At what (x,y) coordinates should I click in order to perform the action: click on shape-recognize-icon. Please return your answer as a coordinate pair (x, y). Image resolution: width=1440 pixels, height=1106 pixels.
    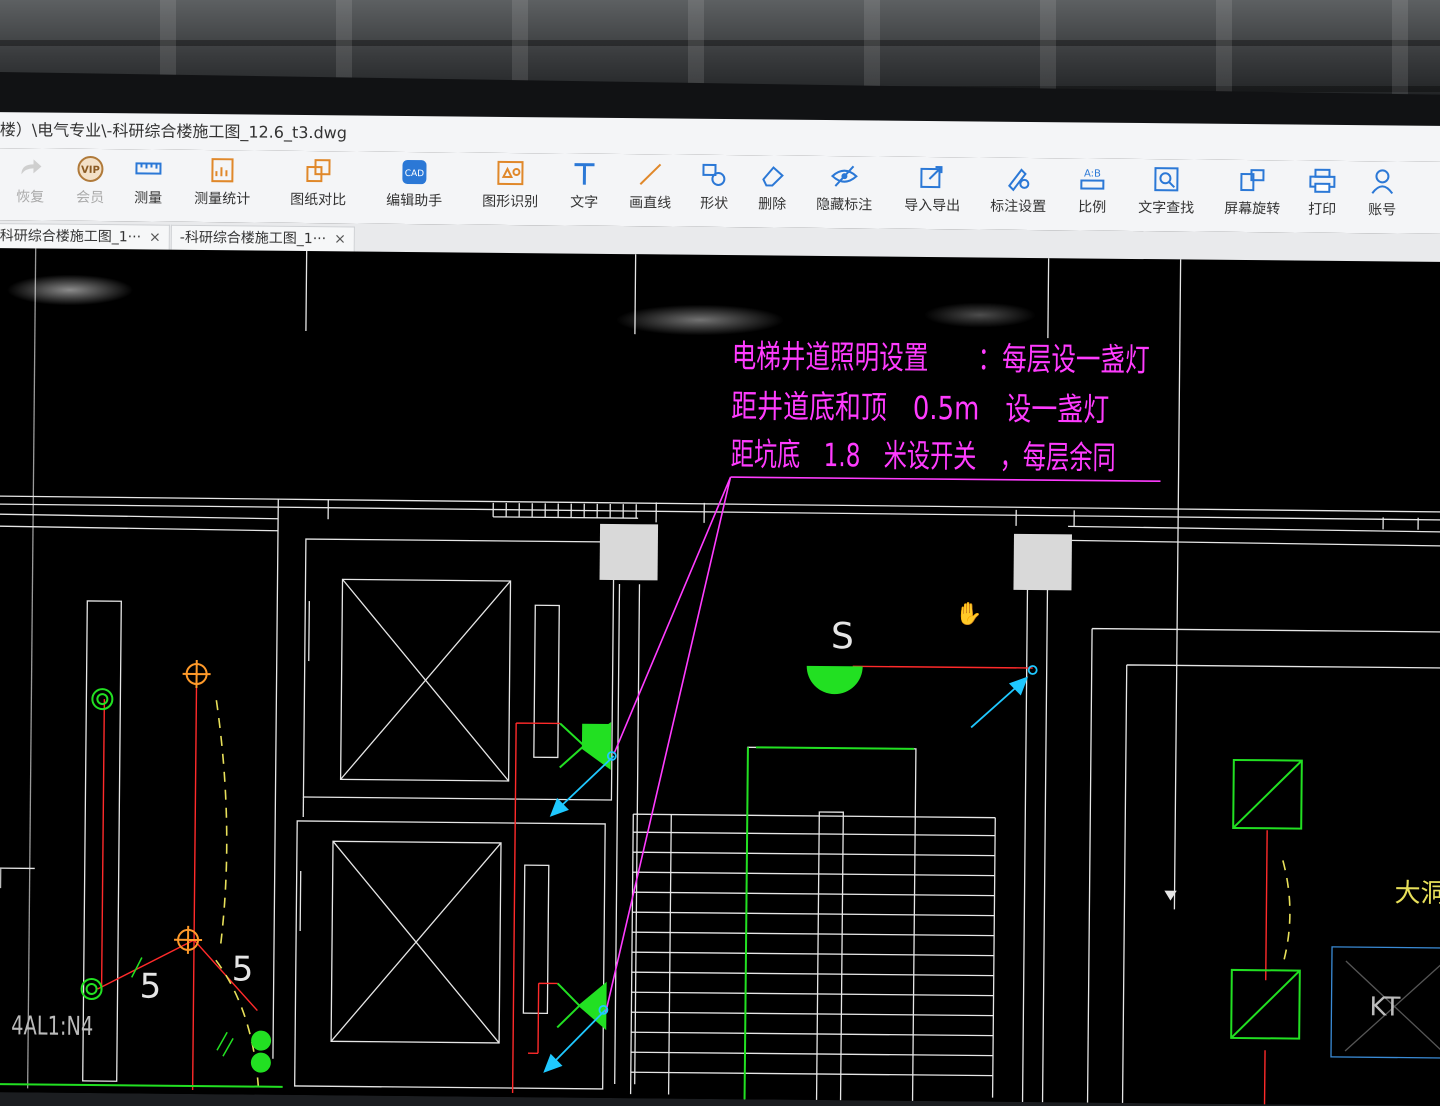
    Looking at the image, I should click on (510, 173).